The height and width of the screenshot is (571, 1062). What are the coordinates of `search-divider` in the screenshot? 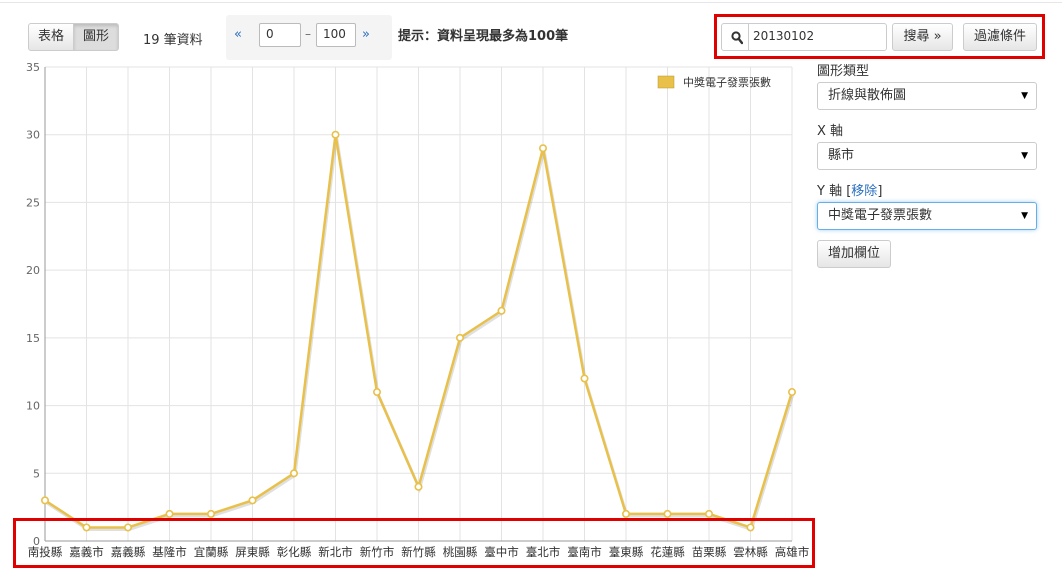 It's located at (748, 37).